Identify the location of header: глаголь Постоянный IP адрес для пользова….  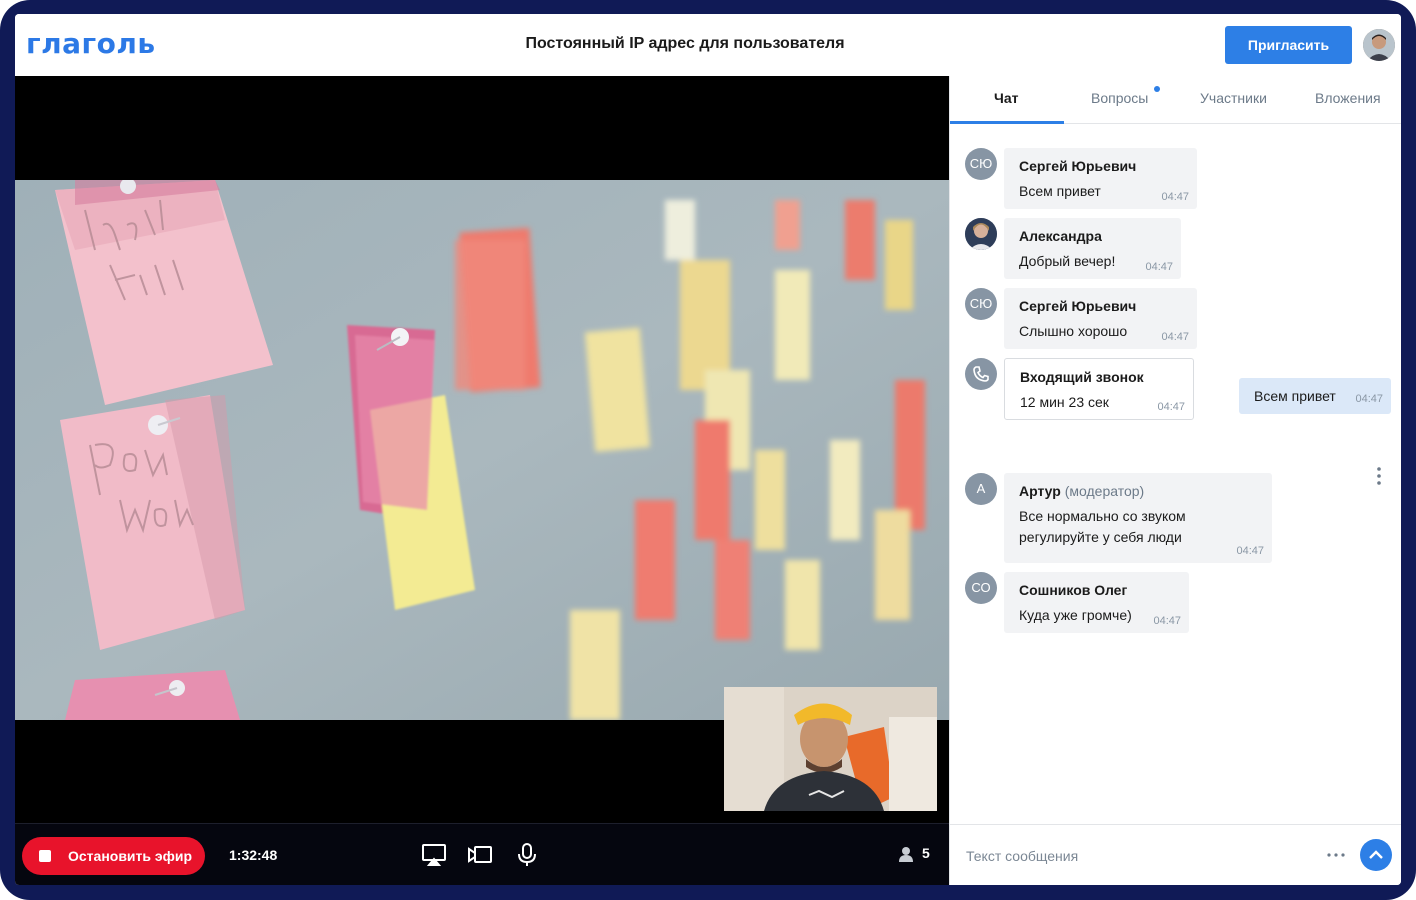
(708, 45).